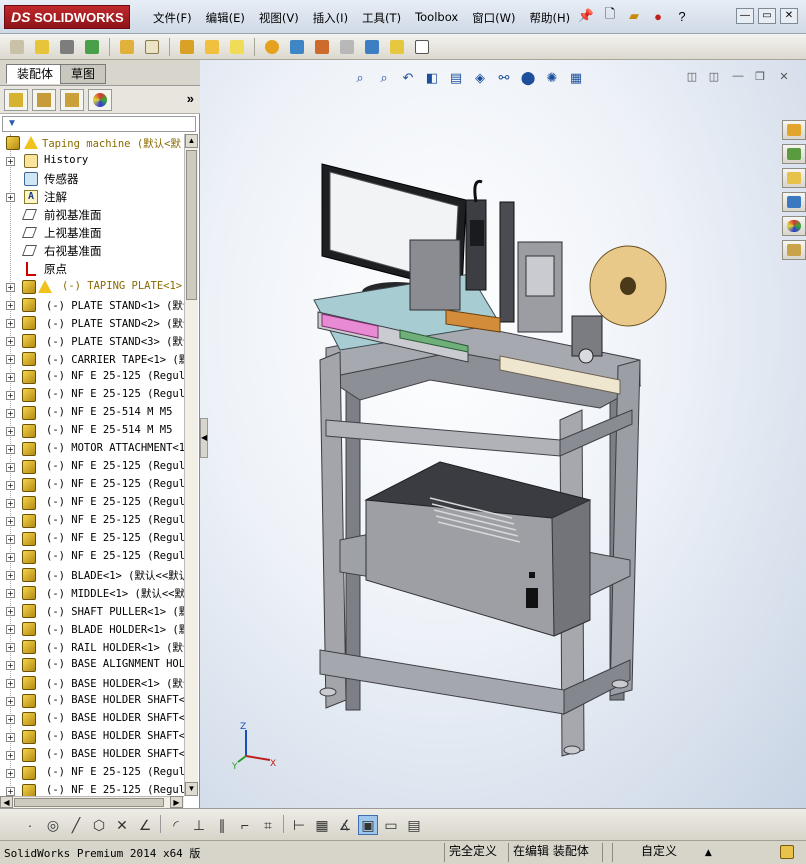 Image resolution: width=806 pixels, height=864 pixels. What do you see at coordinates (397, 47) in the screenshot?
I see `clearance-icon` at bounding box center [397, 47].